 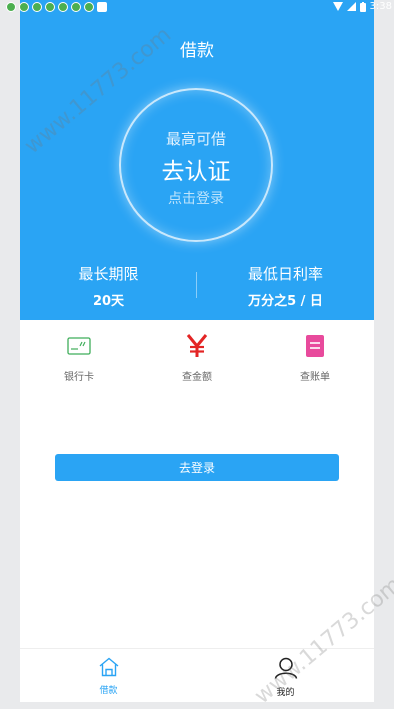 I want to click on battery-icon, so click(x=362, y=6).